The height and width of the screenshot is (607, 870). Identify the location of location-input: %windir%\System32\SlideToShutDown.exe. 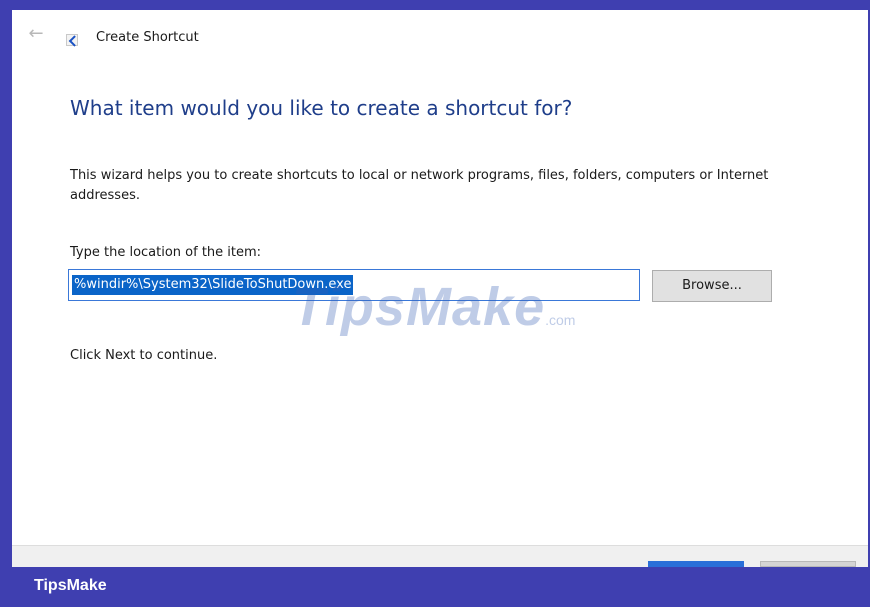
(354, 285).